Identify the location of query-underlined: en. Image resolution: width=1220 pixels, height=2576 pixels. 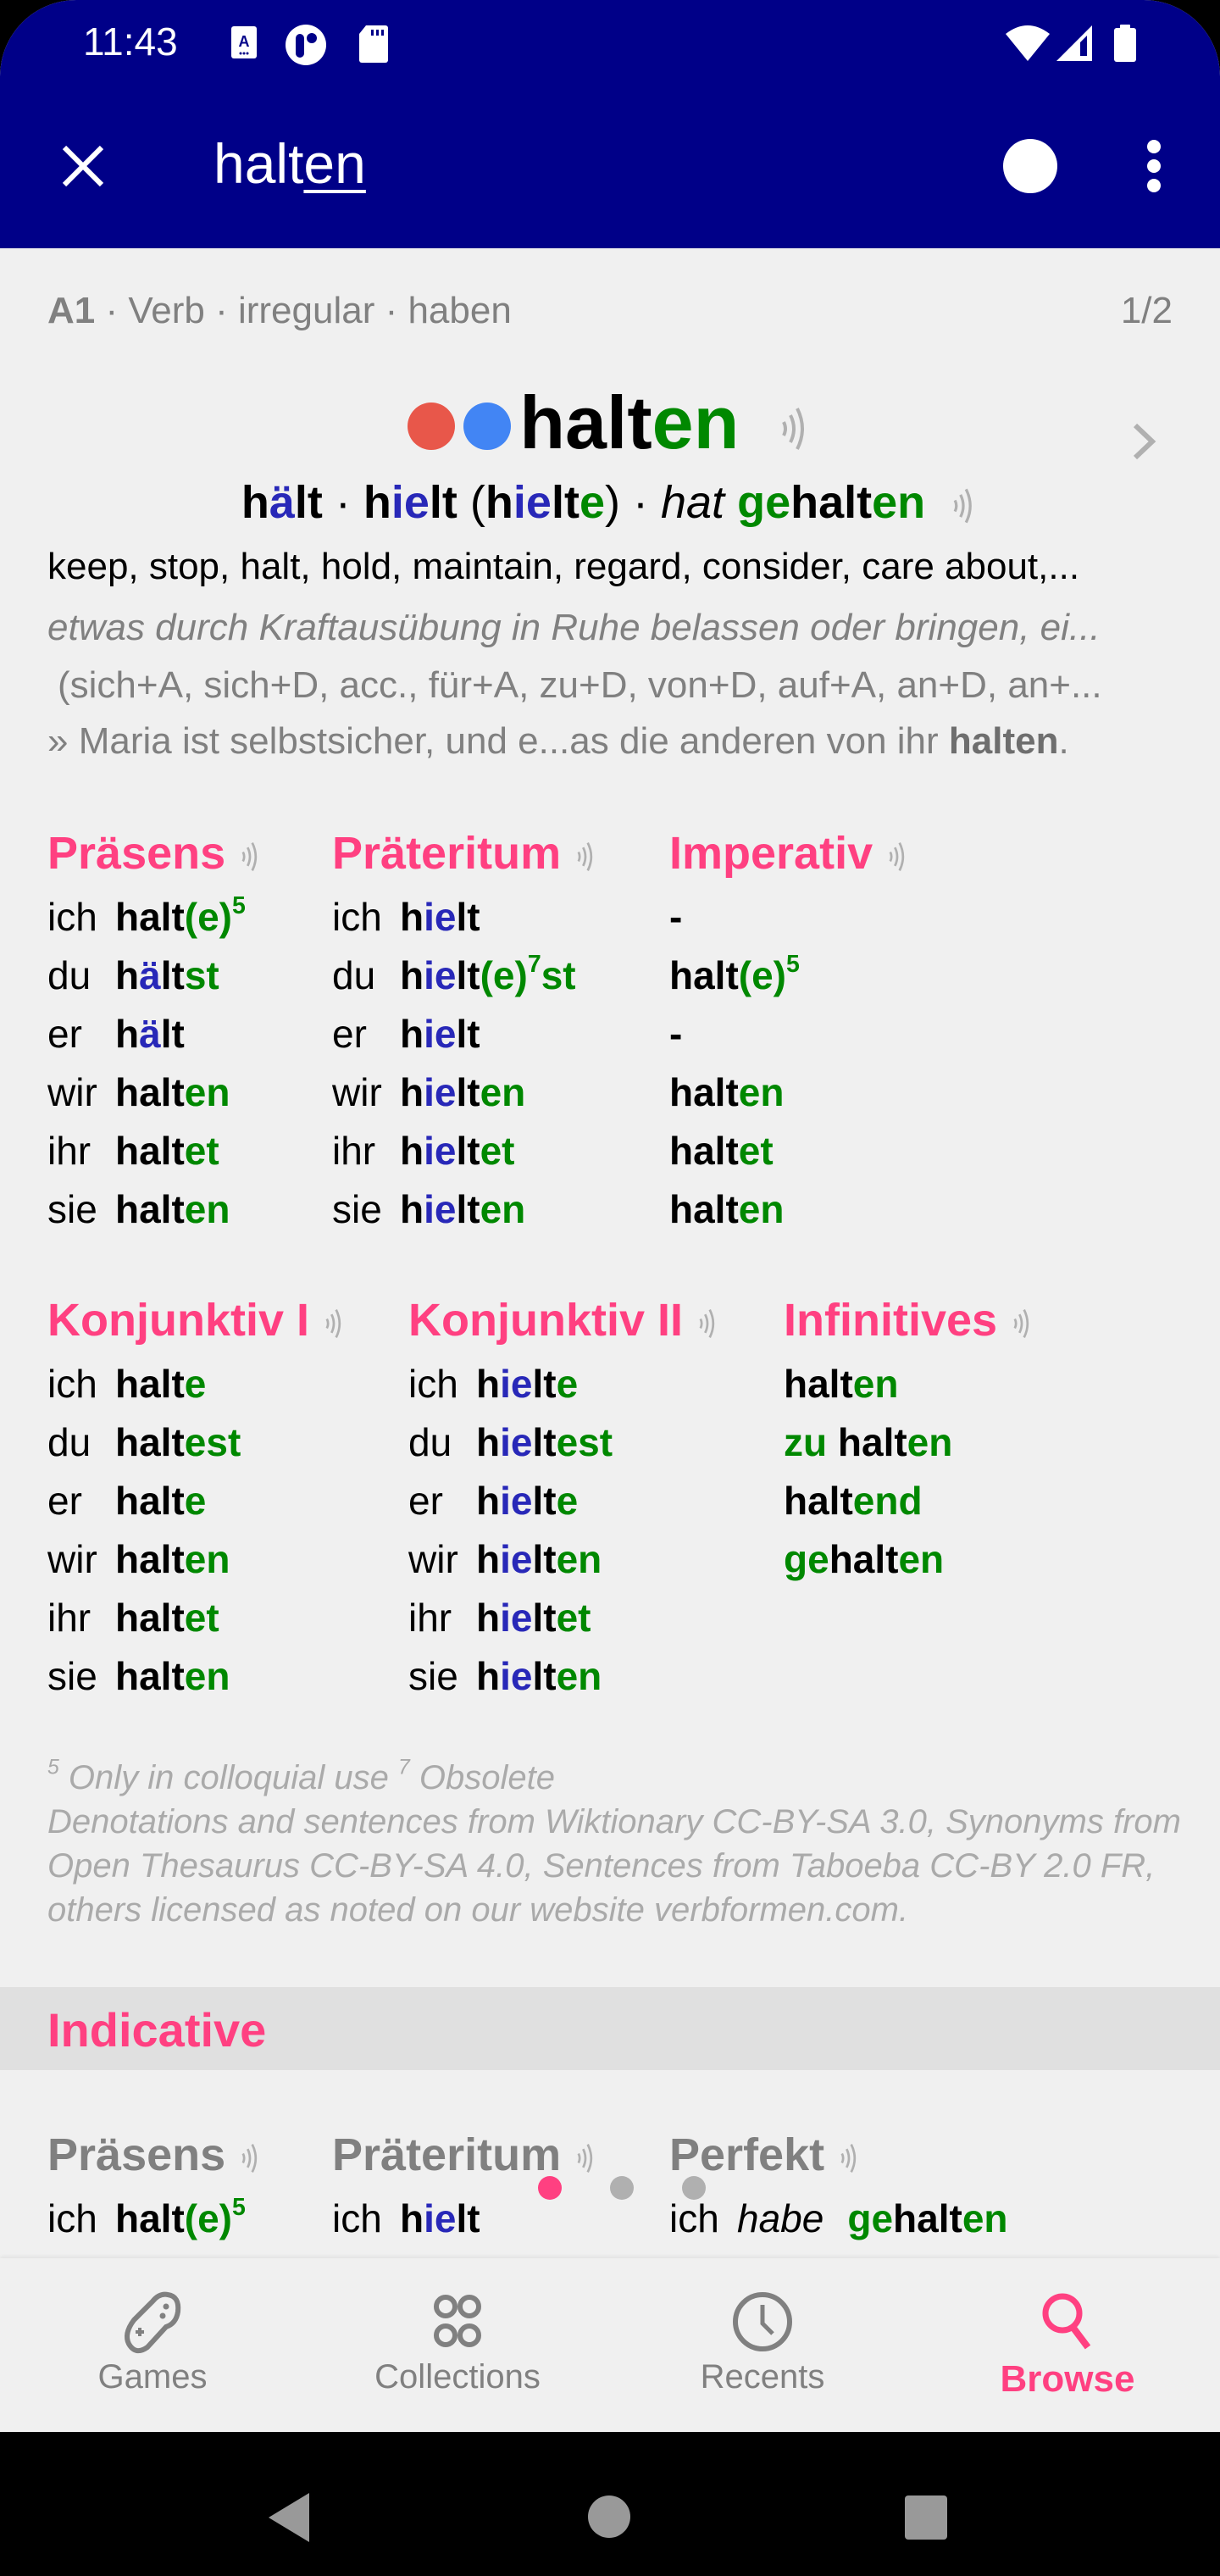
(334, 163).